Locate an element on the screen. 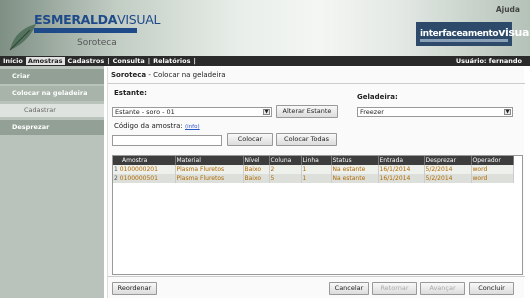 The height and width of the screenshot is (298, 530). breadcrumb-section: Soroteca is located at coordinates (129, 75).